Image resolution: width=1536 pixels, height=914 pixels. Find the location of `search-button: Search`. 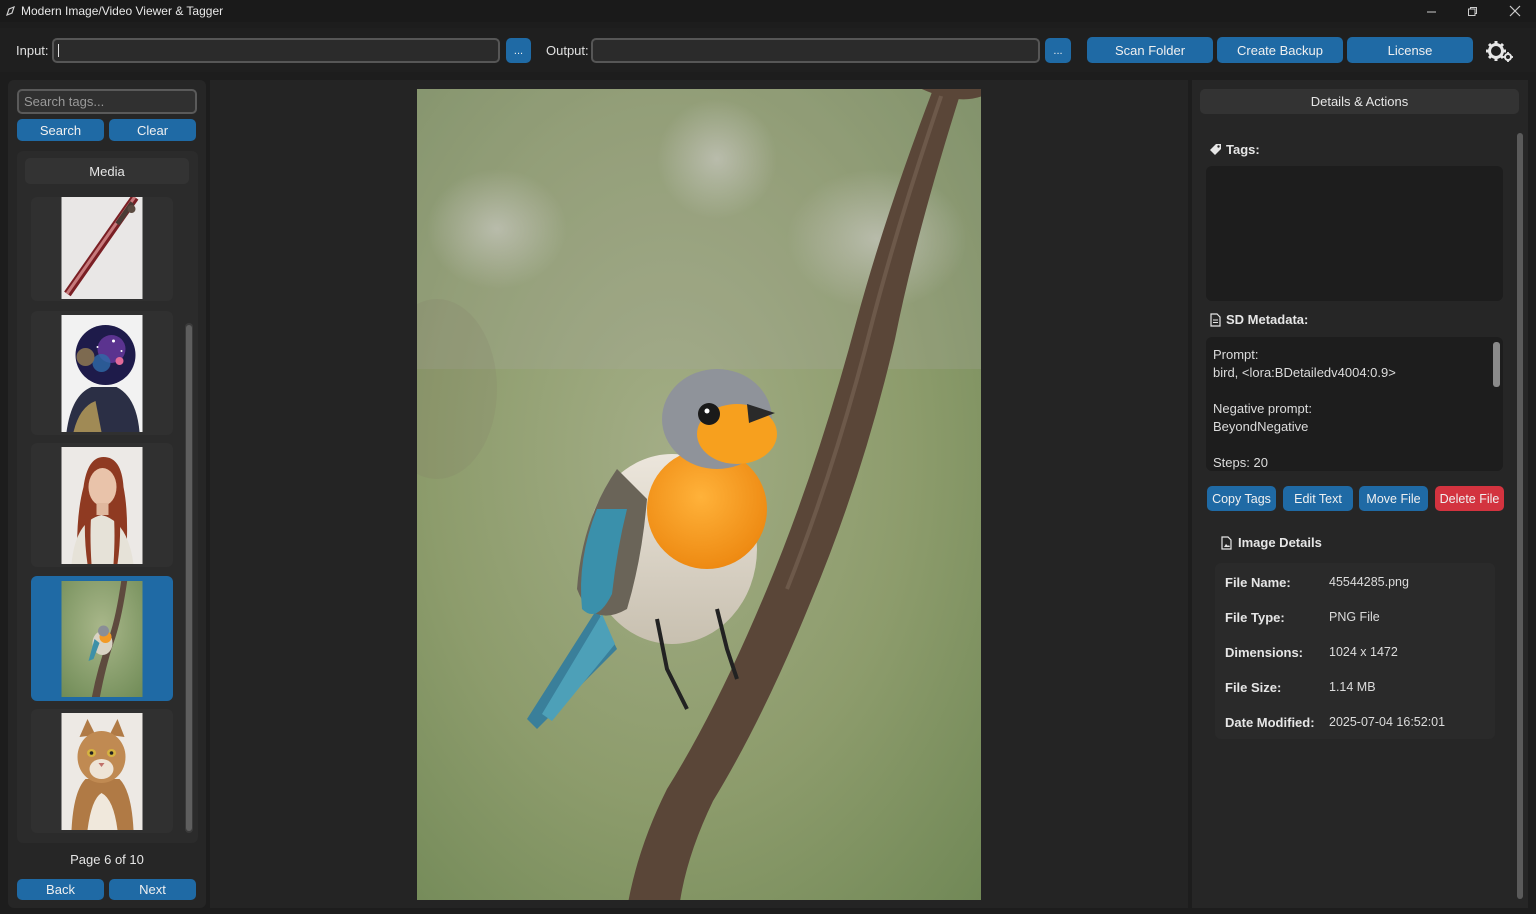

search-button: Search is located at coordinates (60, 130).